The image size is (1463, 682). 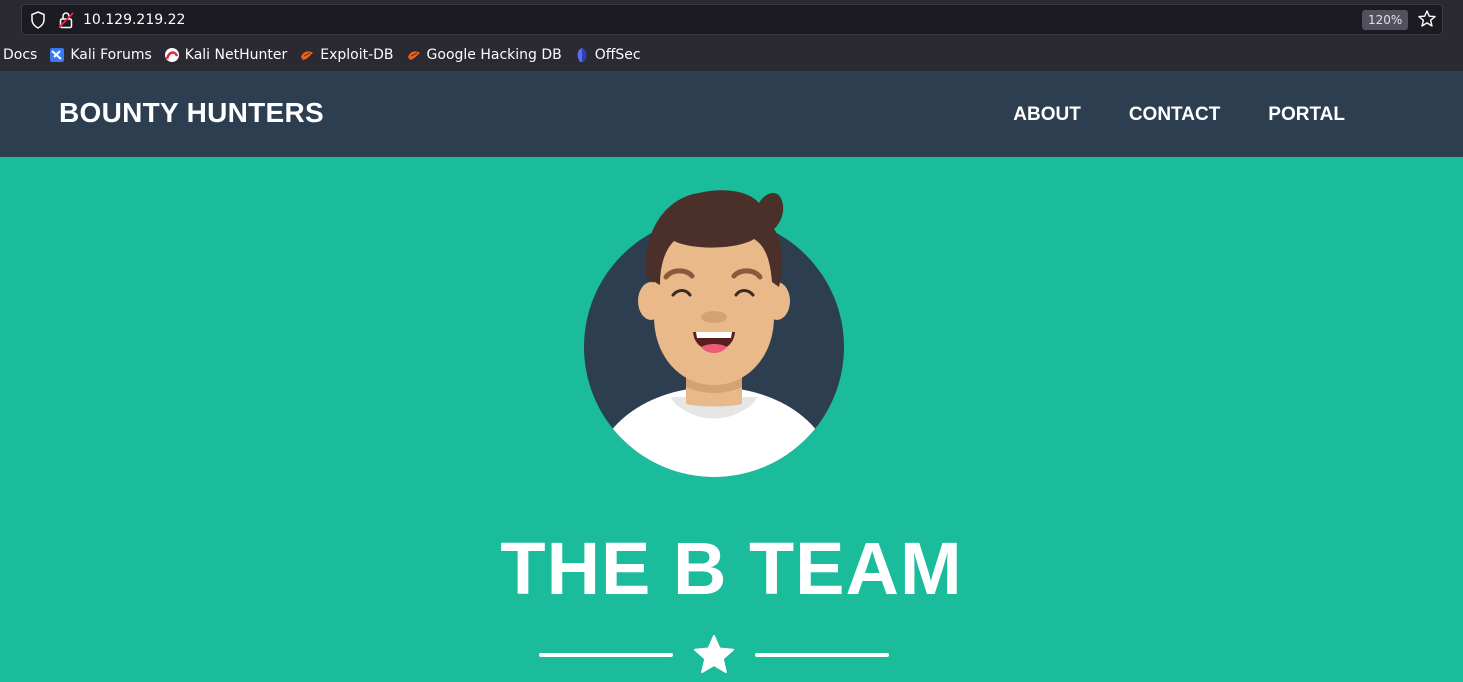 What do you see at coordinates (606, 655) in the screenshot?
I see `divider-line-left` at bounding box center [606, 655].